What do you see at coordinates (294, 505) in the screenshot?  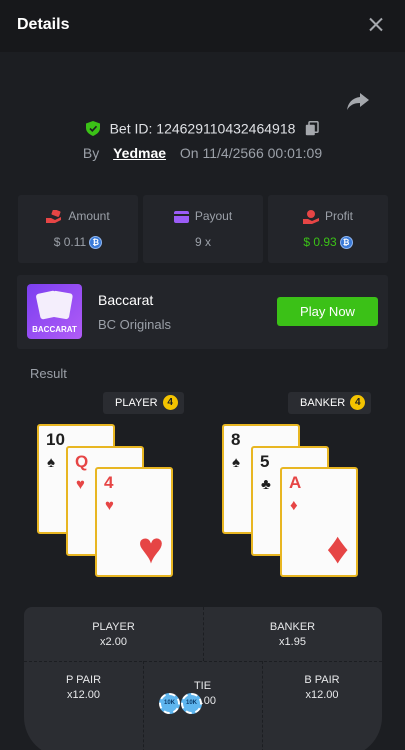 I see `card-suit: ♦` at bounding box center [294, 505].